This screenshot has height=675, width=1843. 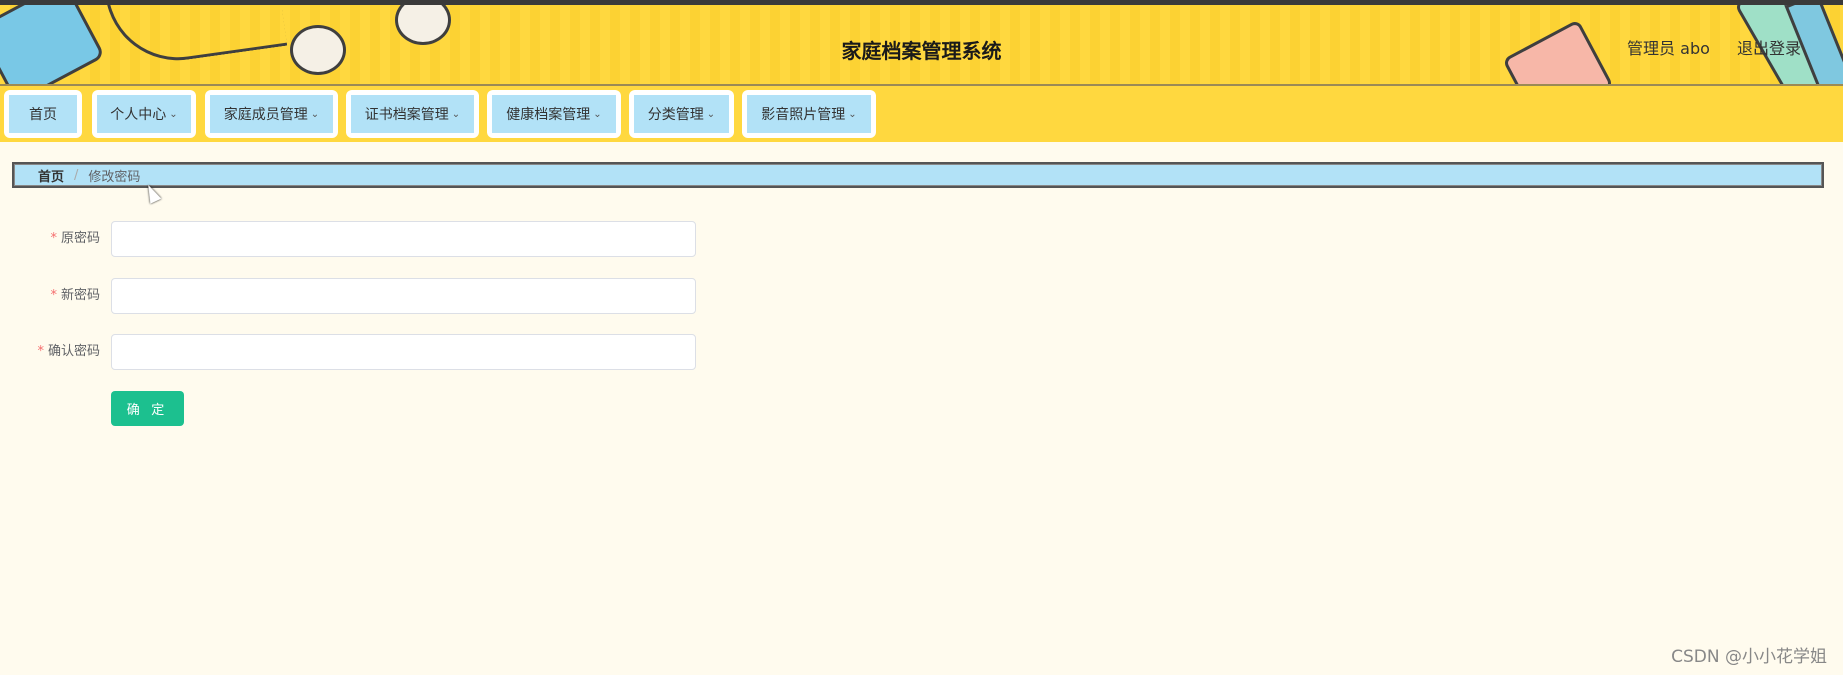 What do you see at coordinates (1668, 48) in the screenshot?
I see `user-label: 管理员 abo` at bounding box center [1668, 48].